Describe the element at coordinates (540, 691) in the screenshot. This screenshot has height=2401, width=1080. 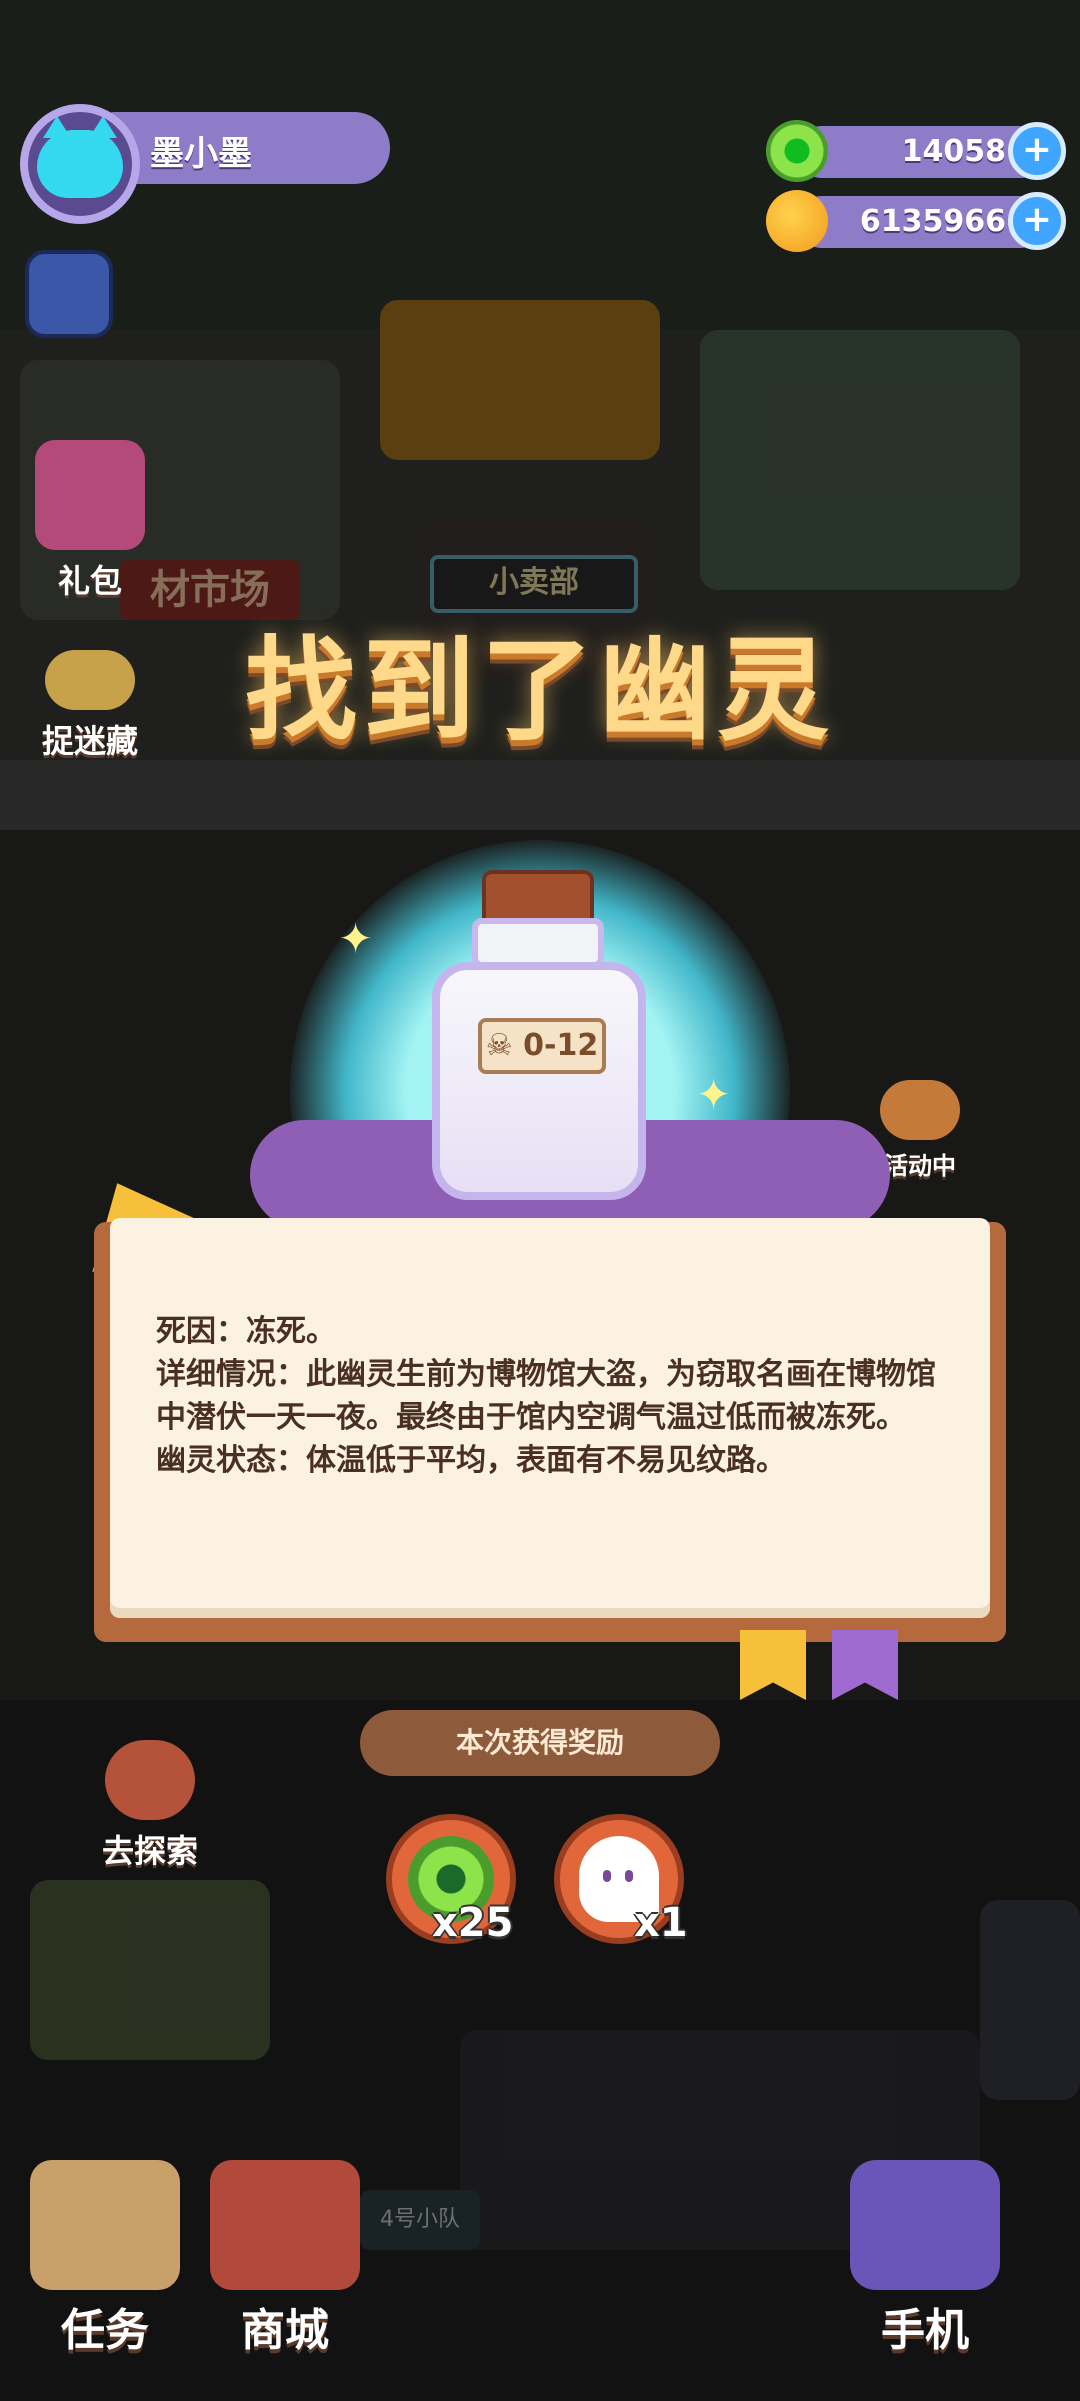
I see `modal-title: 找到了幽灵` at that location.